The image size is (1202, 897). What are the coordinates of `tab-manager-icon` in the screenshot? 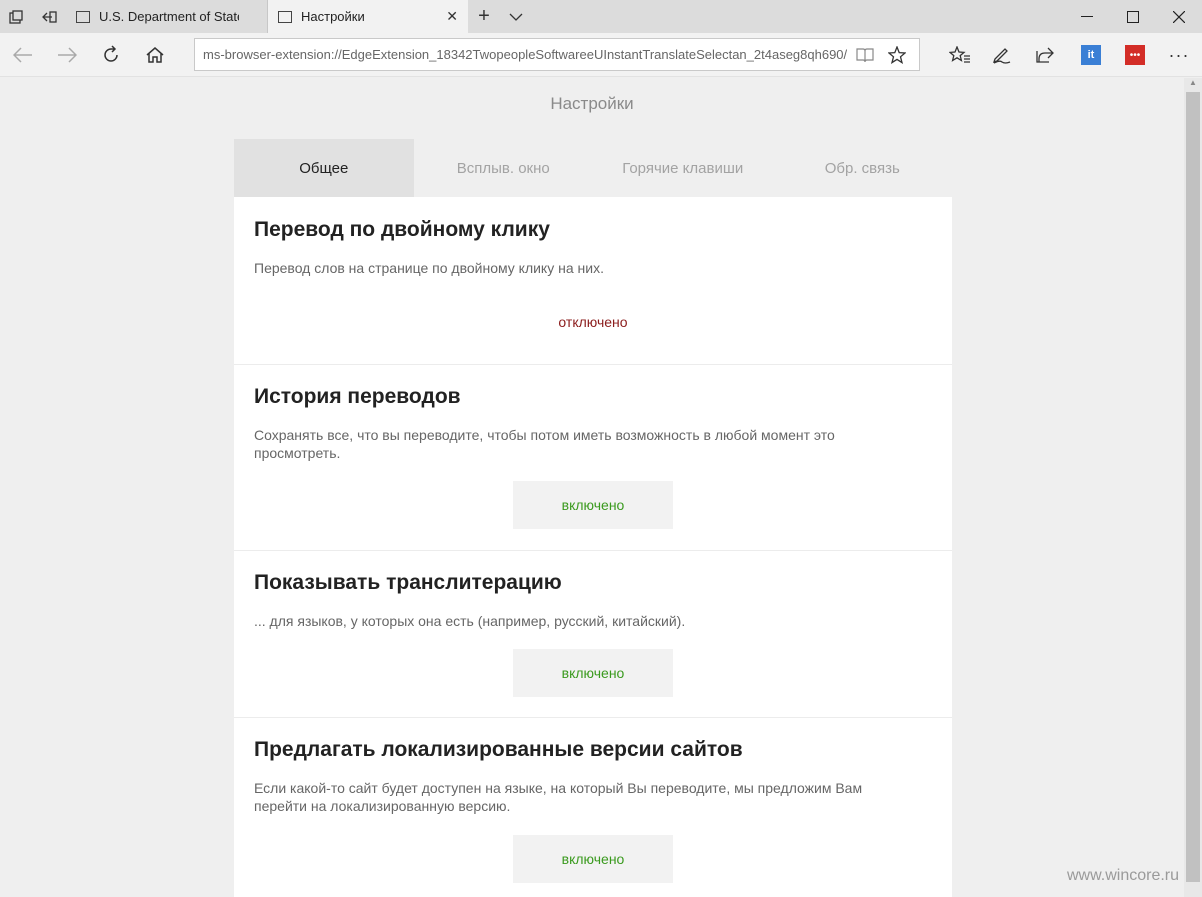 It's located at (16, 16).